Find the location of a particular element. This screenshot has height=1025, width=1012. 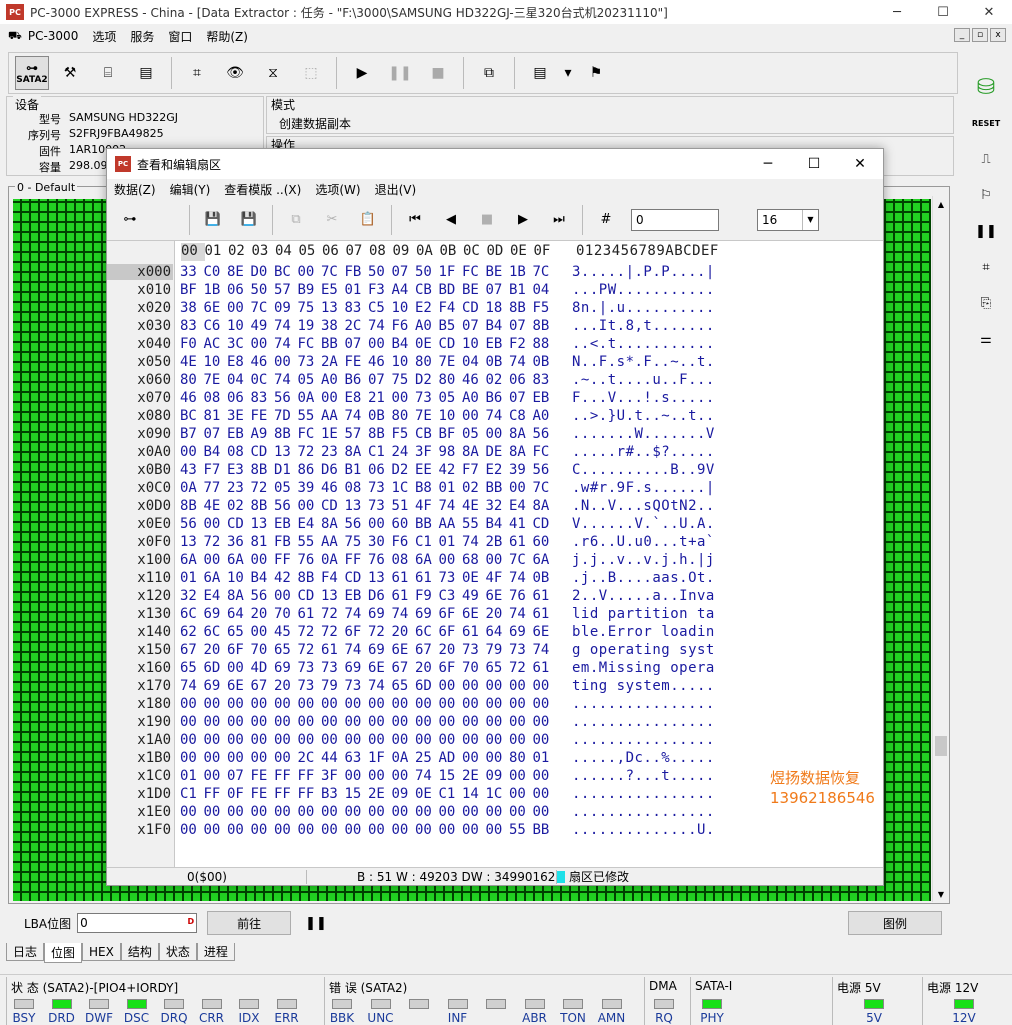

hex-byte: FF is located at coordinates (286, 776).